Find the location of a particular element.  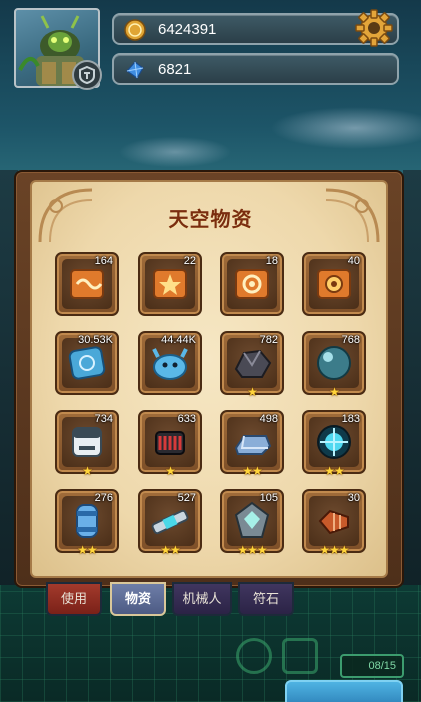

plasma-syringe-icon is located at coordinates (170, 522).